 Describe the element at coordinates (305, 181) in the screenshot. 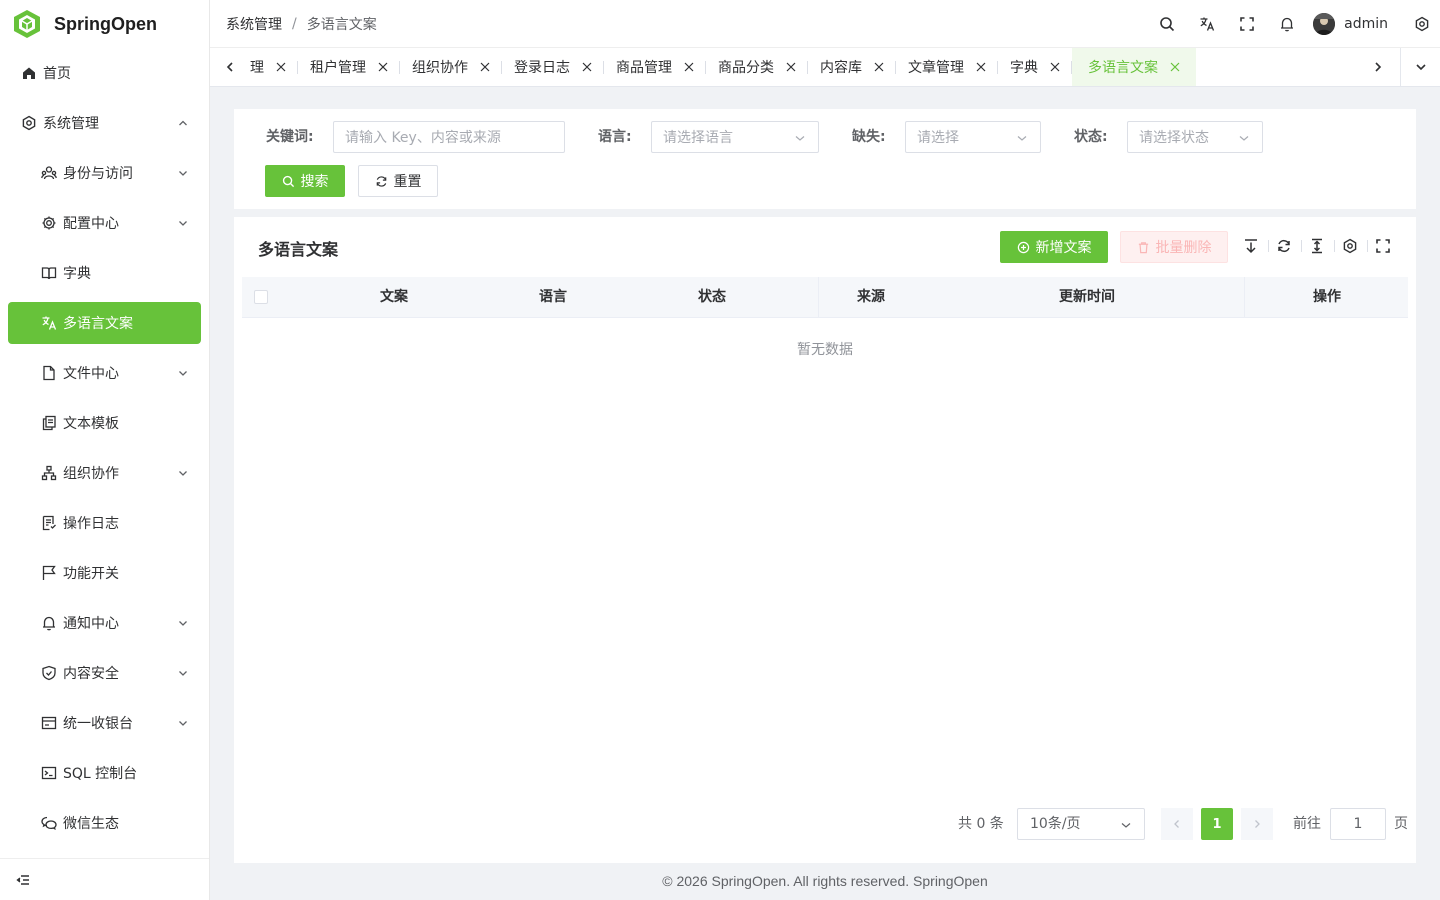

I see `search-button: 搜索` at that location.